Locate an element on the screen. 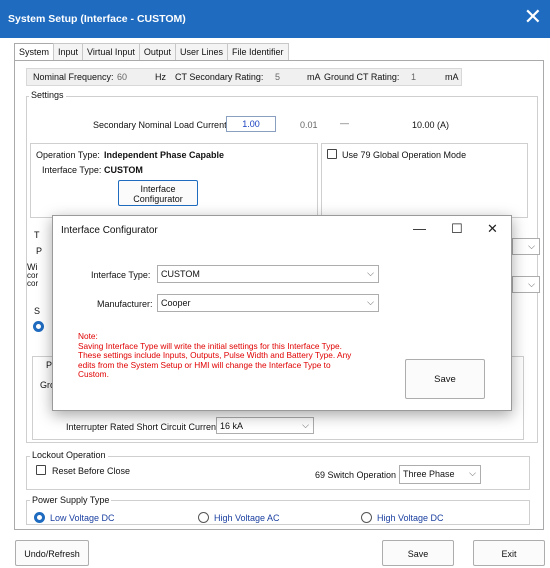 The width and height of the screenshot is (550, 568). interrupter-value: 16 kA is located at coordinates (232, 426).